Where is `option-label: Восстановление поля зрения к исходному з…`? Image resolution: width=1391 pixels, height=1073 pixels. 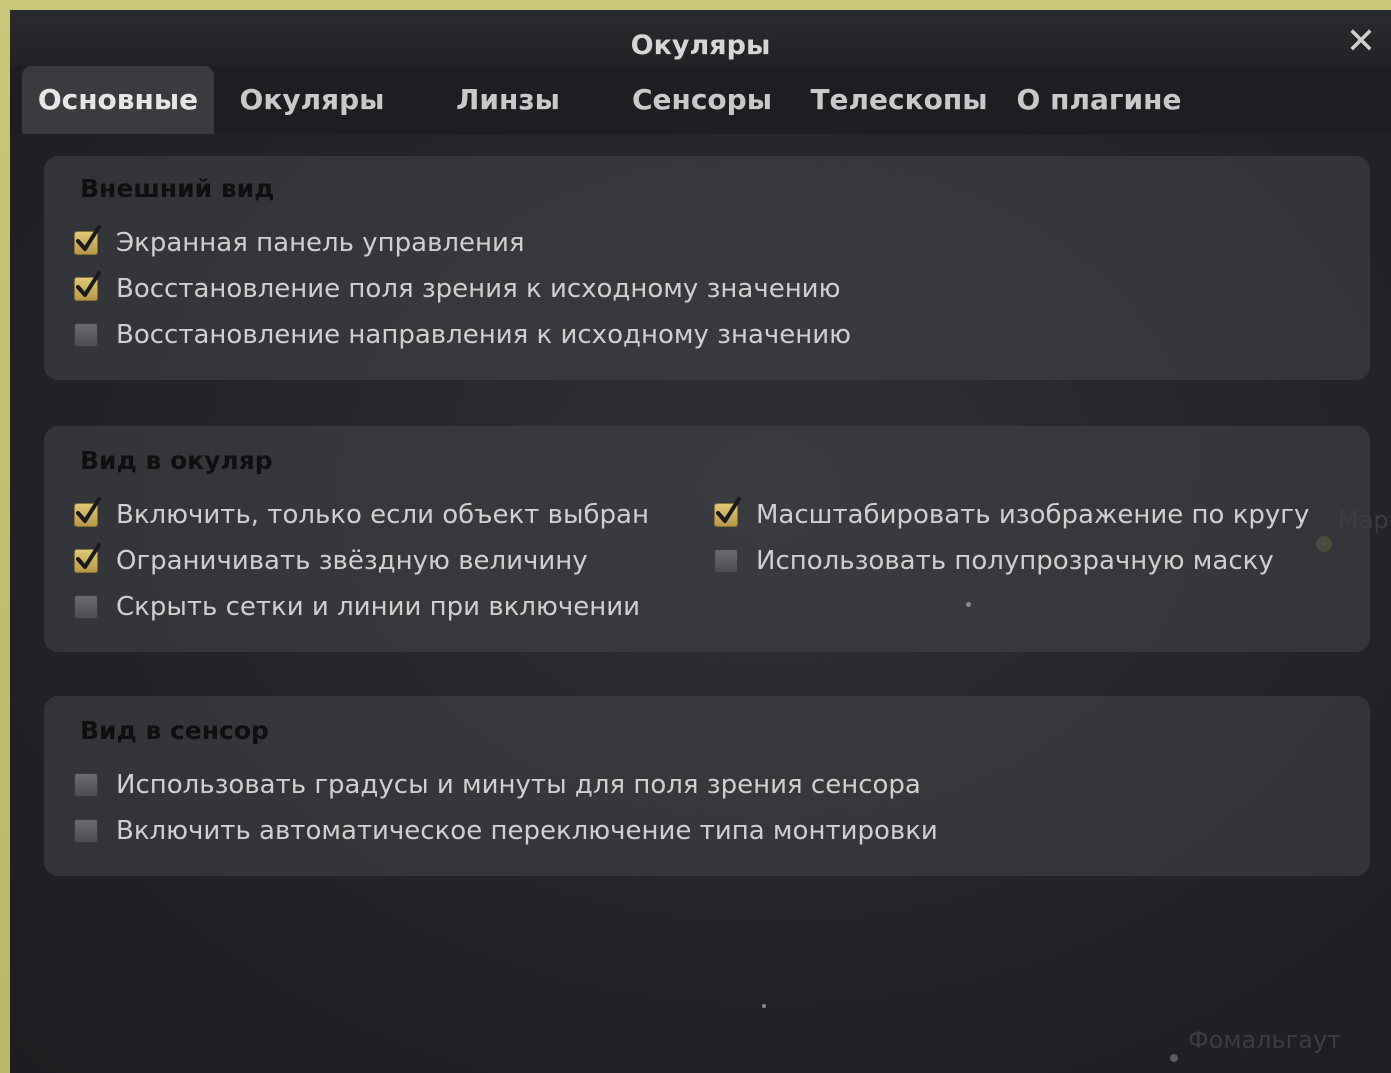 option-label: Восстановление поля зрения к исходному з… is located at coordinates (478, 289).